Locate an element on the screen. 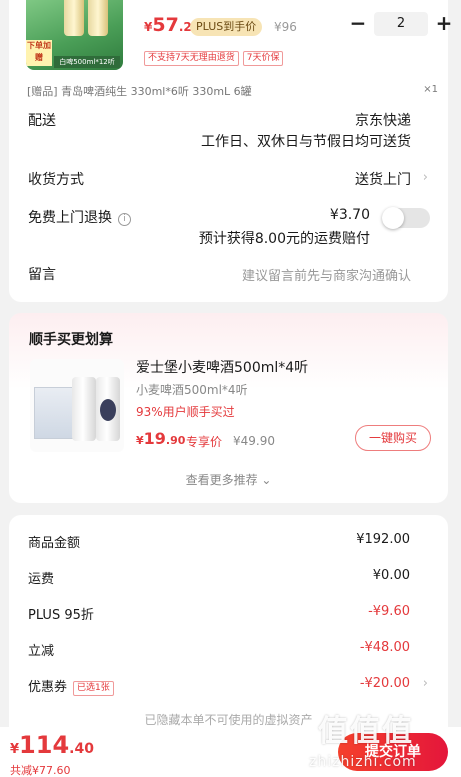 Image resolution: width=461 pixels, height=777 pixels. product-thumbnail: 下单加赠 白啤500ml*12听 is located at coordinates (74, 35).